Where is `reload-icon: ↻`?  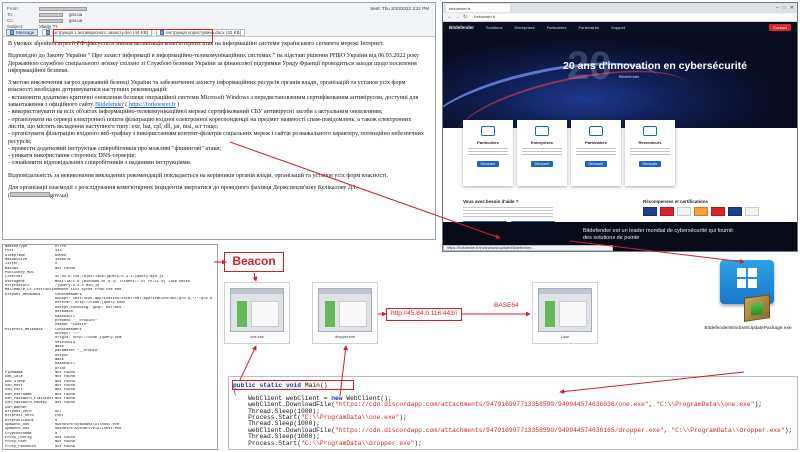
reload-icon: ↻ is located at coordinates (465, 17).